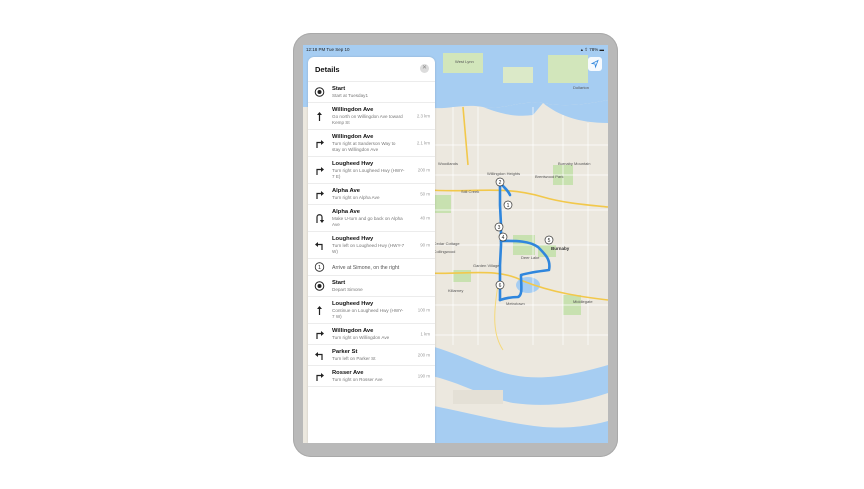  What do you see at coordinates (470, 191) in the screenshot?
I see `map-label-still-creek: Still Creek` at bounding box center [470, 191].